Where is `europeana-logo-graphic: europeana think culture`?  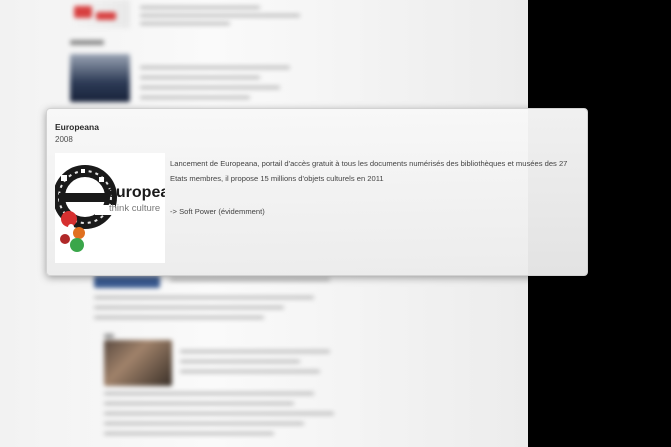
europeana-logo-graphic: europeana think culture is located at coordinates (120, 208).